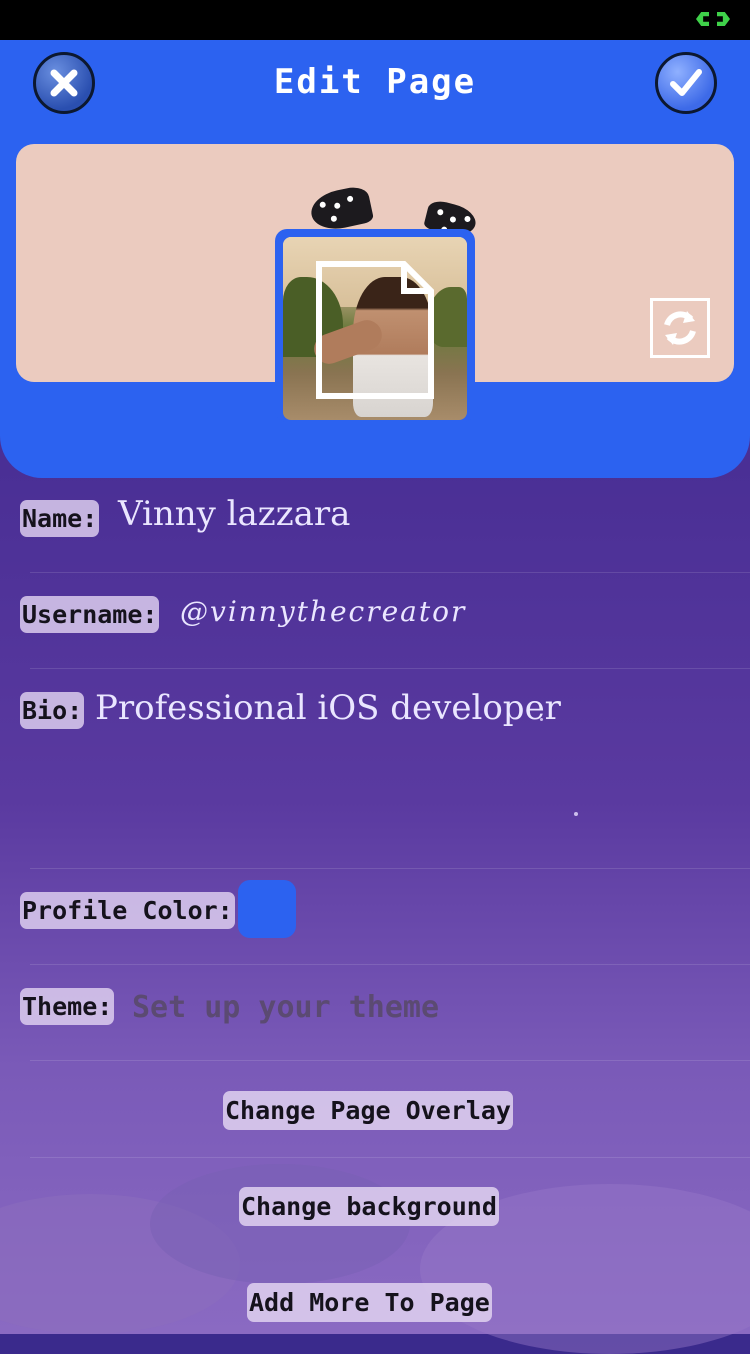 The image size is (750, 1354). Describe the element at coordinates (90, 614) in the screenshot. I see `username-label: Username:` at that location.